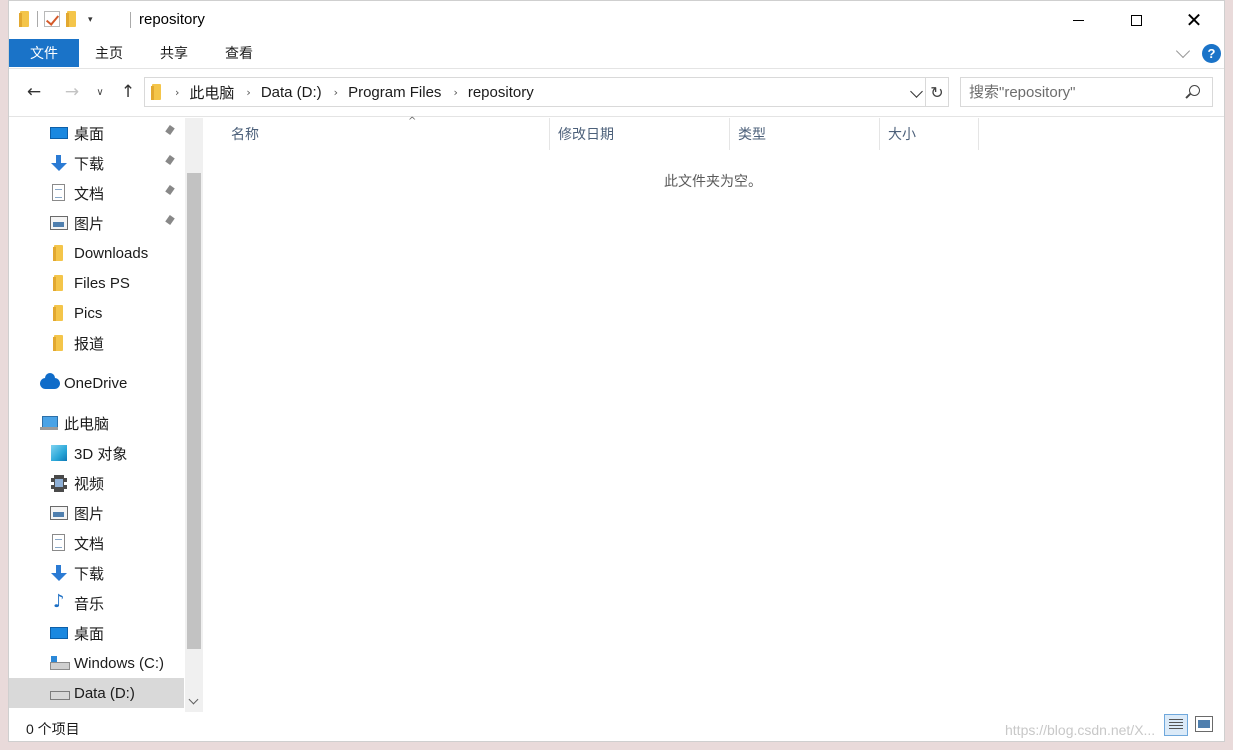 Image resolution: width=1233 pixels, height=750 pixels. Describe the element at coordinates (929, 134) in the screenshot. I see `column-header-size: 大小` at that location.